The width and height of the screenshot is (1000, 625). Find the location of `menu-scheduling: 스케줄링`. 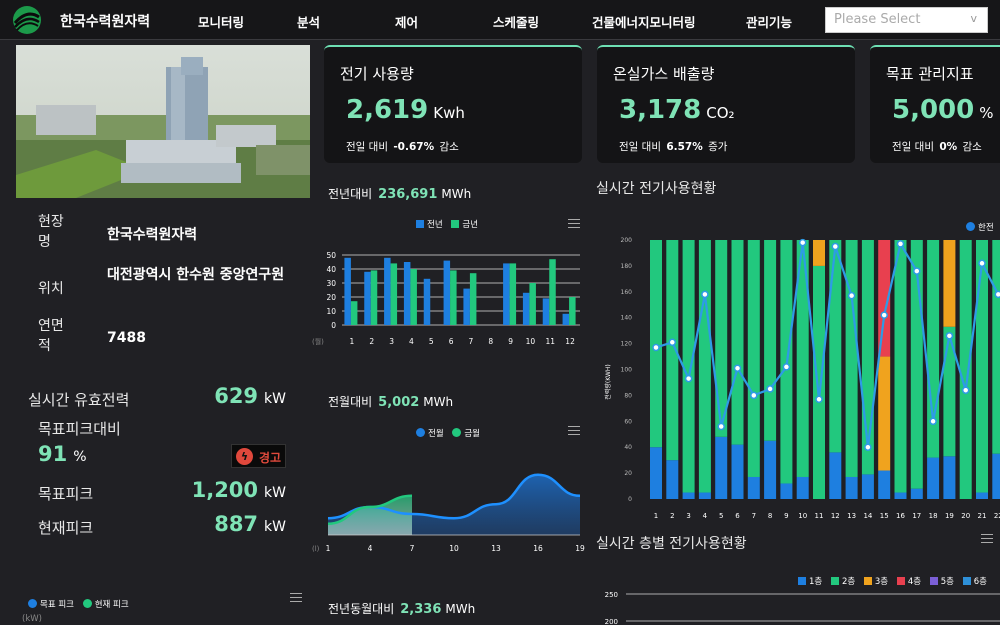

menu-scheduling: 스케줄링 is located at coordinates (516, 21).